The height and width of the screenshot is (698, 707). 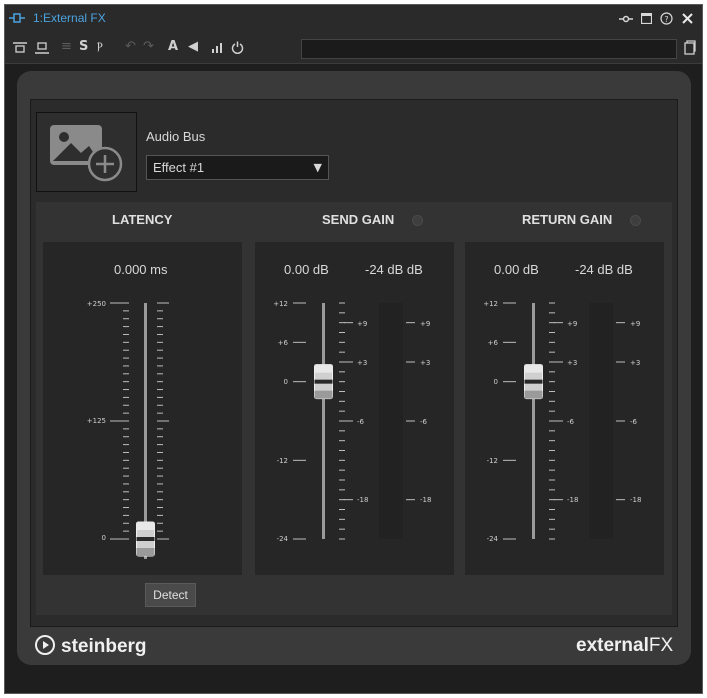 I want to click on power-icon, so click(x=237, y=47).